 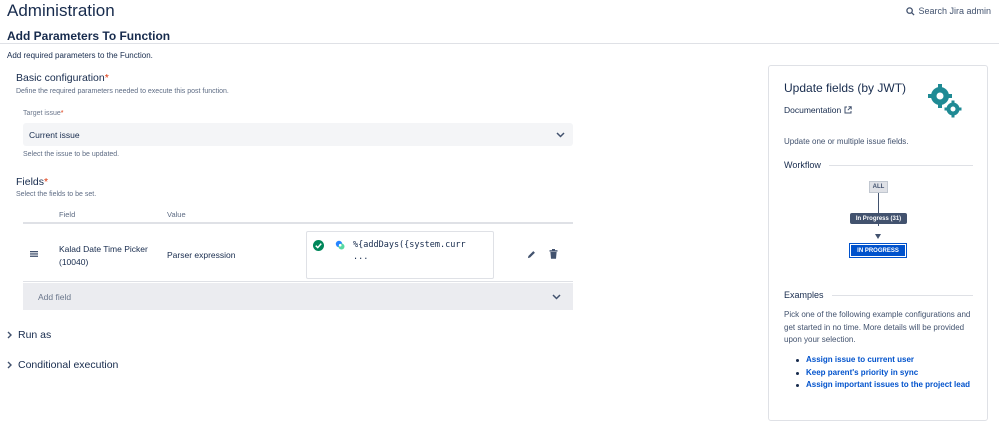 I want to click on target-issue-help: Select the issue to be updated., so click(x=71, y=154).